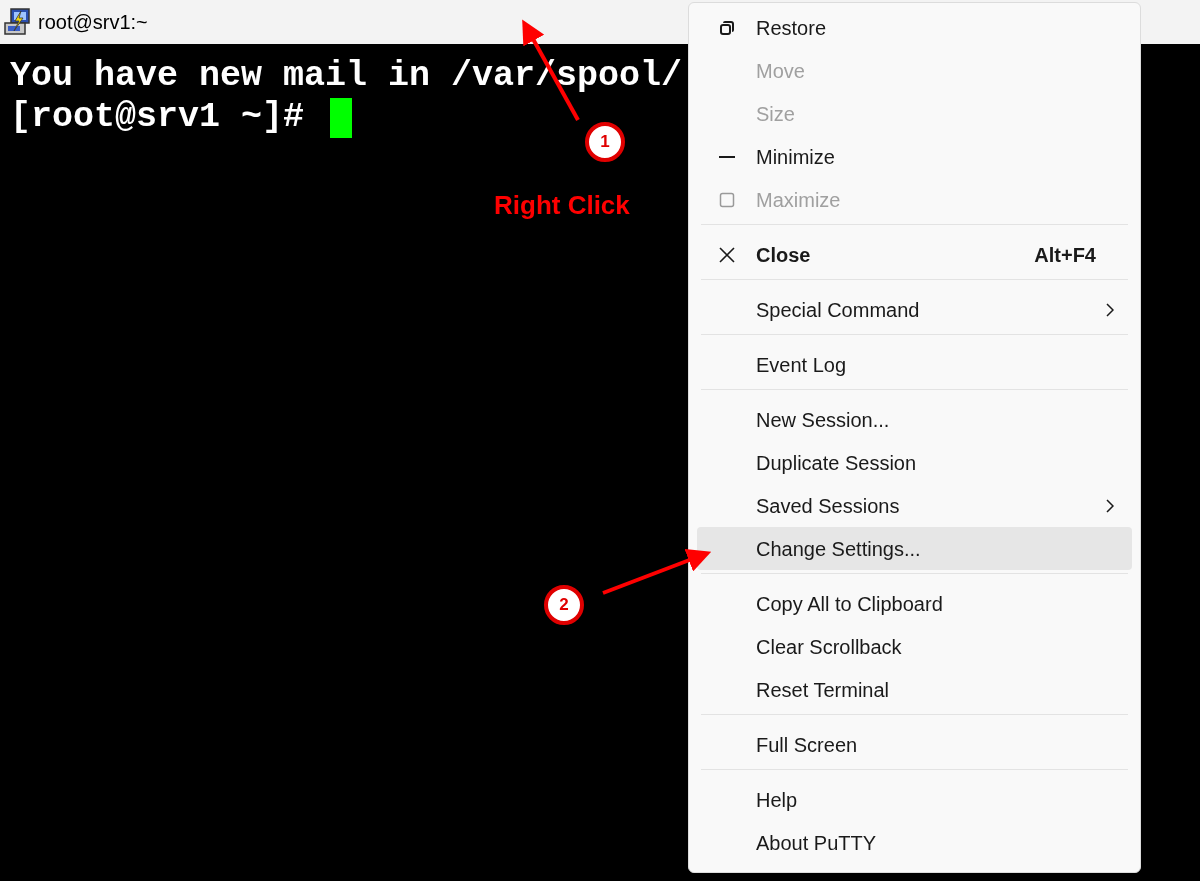  I want to click on window-title: root@srv1:~, so click(93, 22).